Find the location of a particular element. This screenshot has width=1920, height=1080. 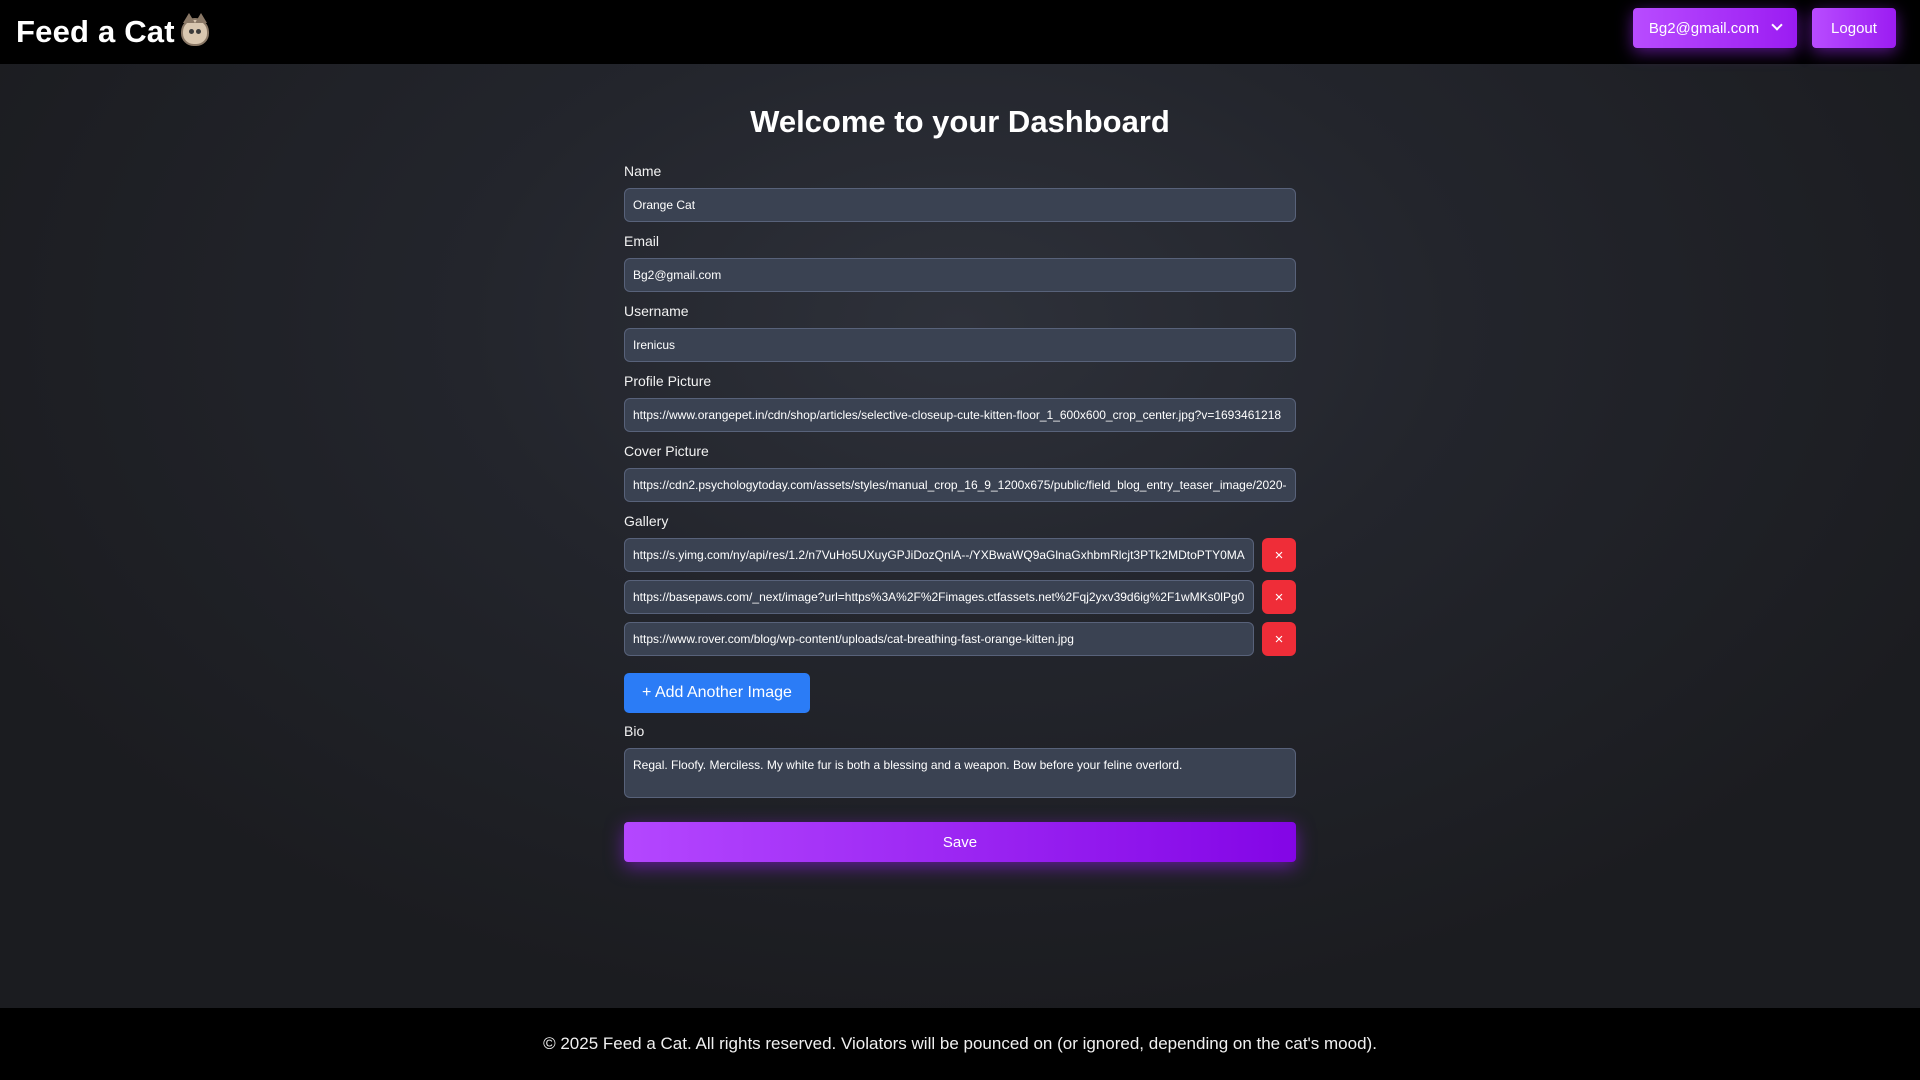

add-image-button: + Add Another Image is located at coordinates (717, 693).